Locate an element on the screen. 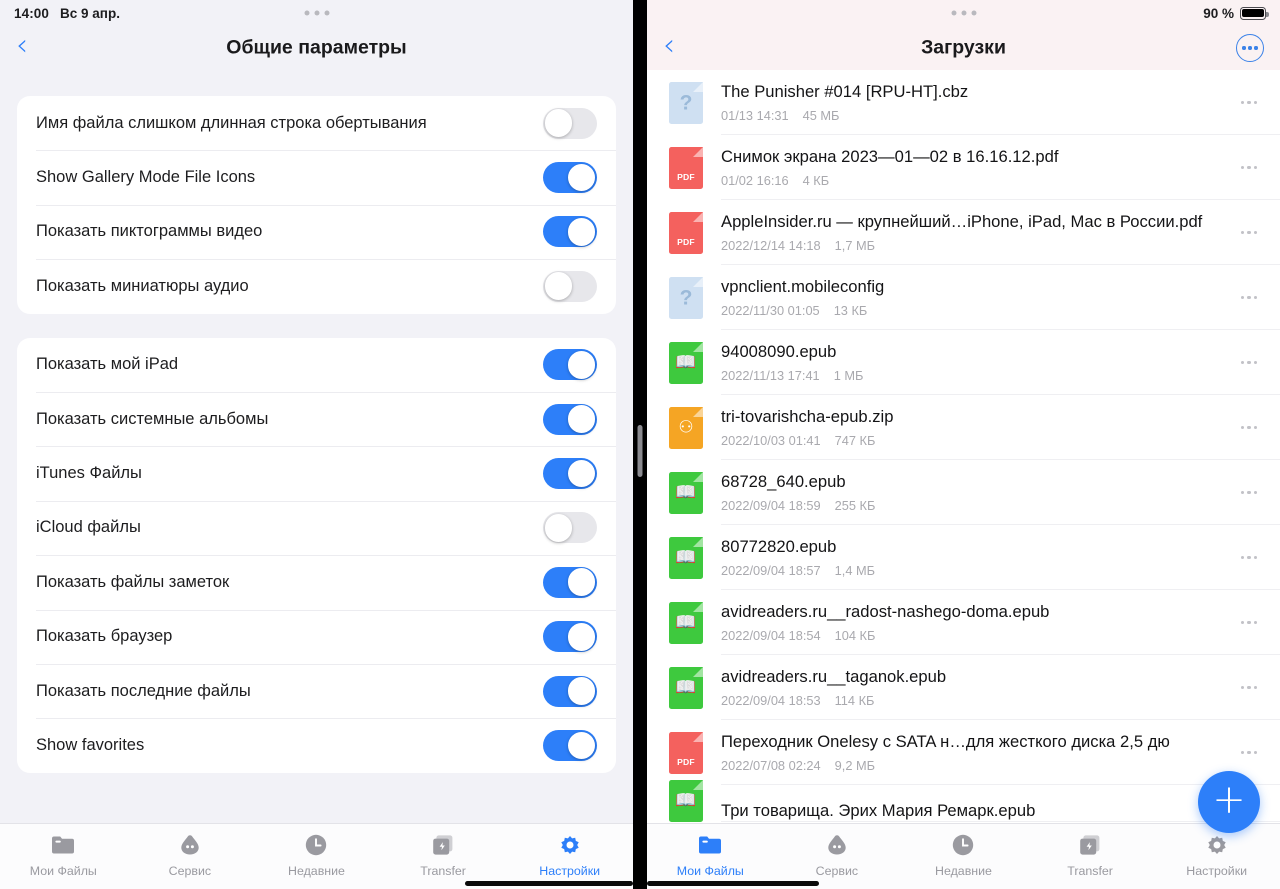 Image resolution: width=1280 pixels, height=889 pixels. cloud-icon is located at coordinates (190, 845).